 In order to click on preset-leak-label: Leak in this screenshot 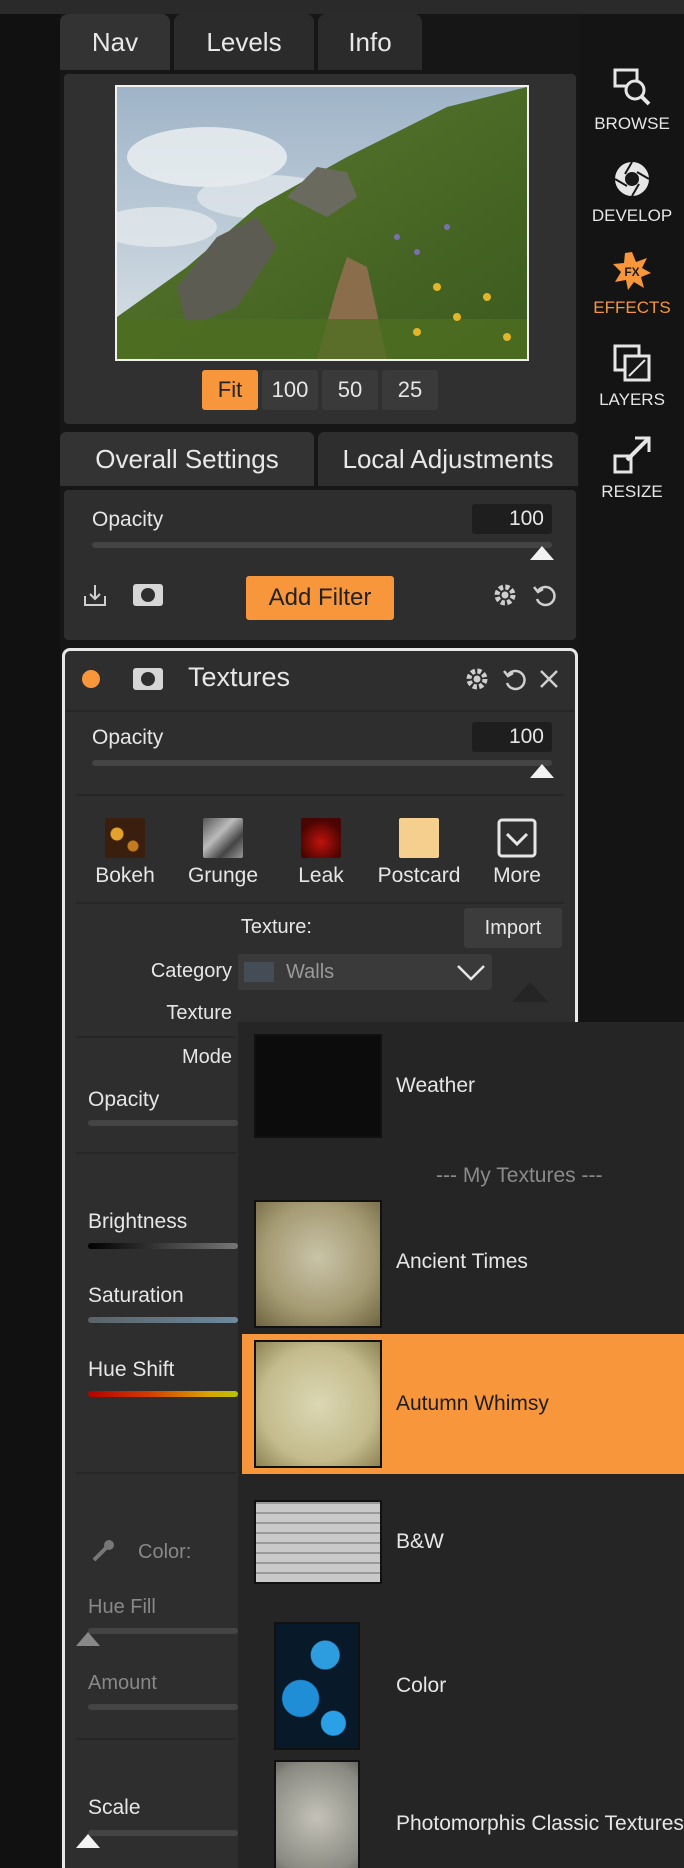, I will do `click(321, 875)`.